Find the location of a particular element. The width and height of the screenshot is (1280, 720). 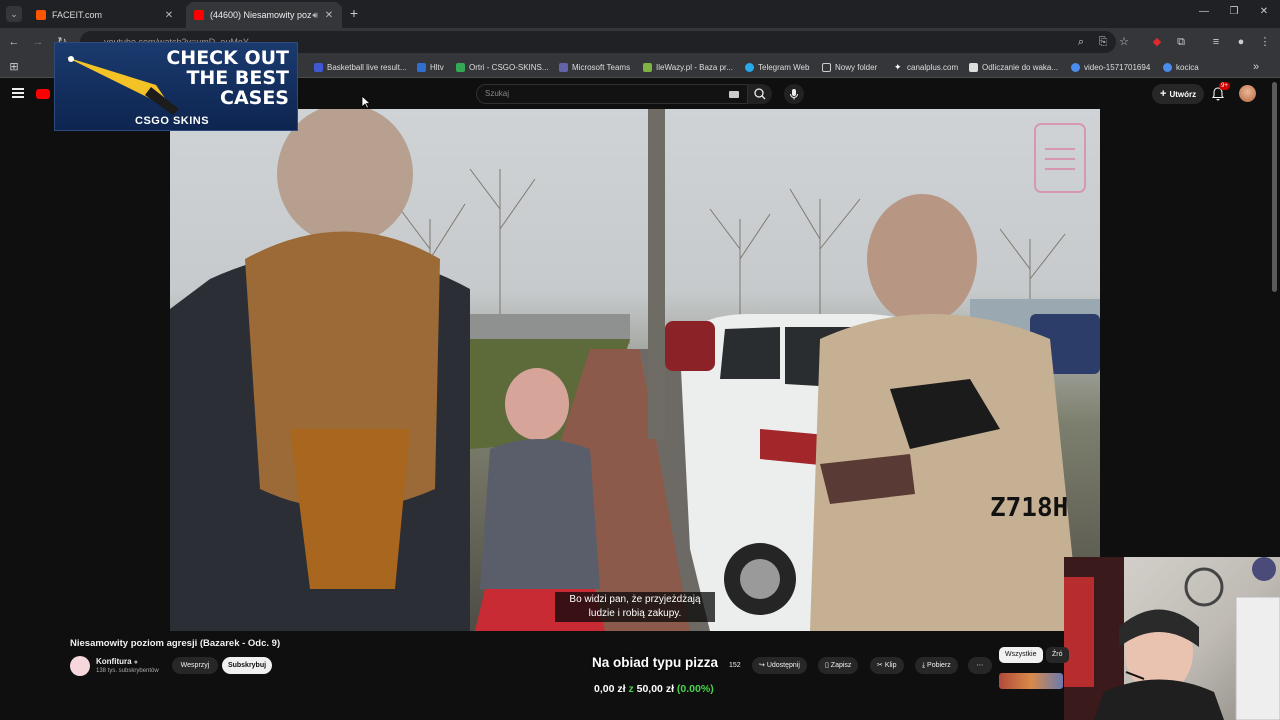

chip-source: Źró is located at coordinates (1057, 655).